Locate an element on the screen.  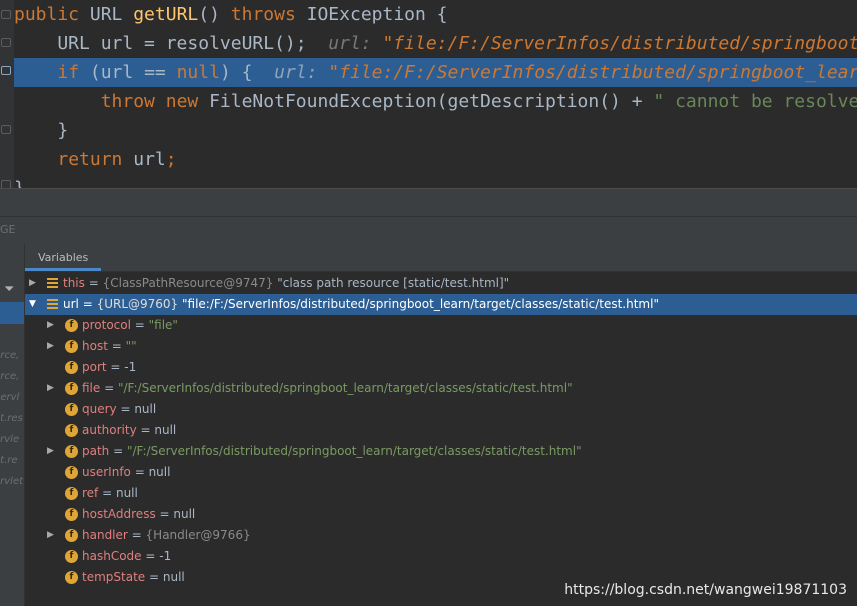
variable-name: this is located at coordinates (74, 283).